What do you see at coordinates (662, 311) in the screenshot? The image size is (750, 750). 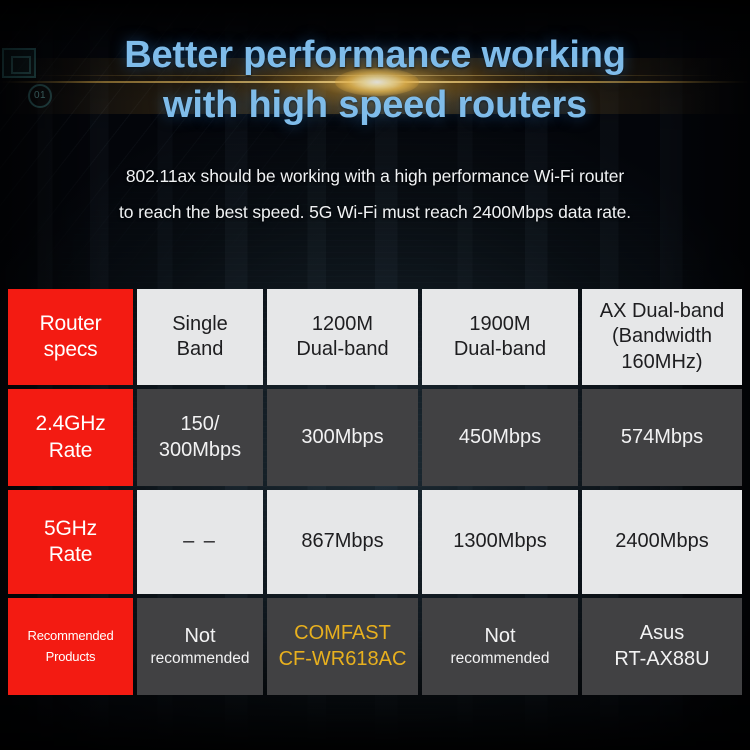 I see `cell-line-1: AX Dual-band` at bounding box center [662, 311].